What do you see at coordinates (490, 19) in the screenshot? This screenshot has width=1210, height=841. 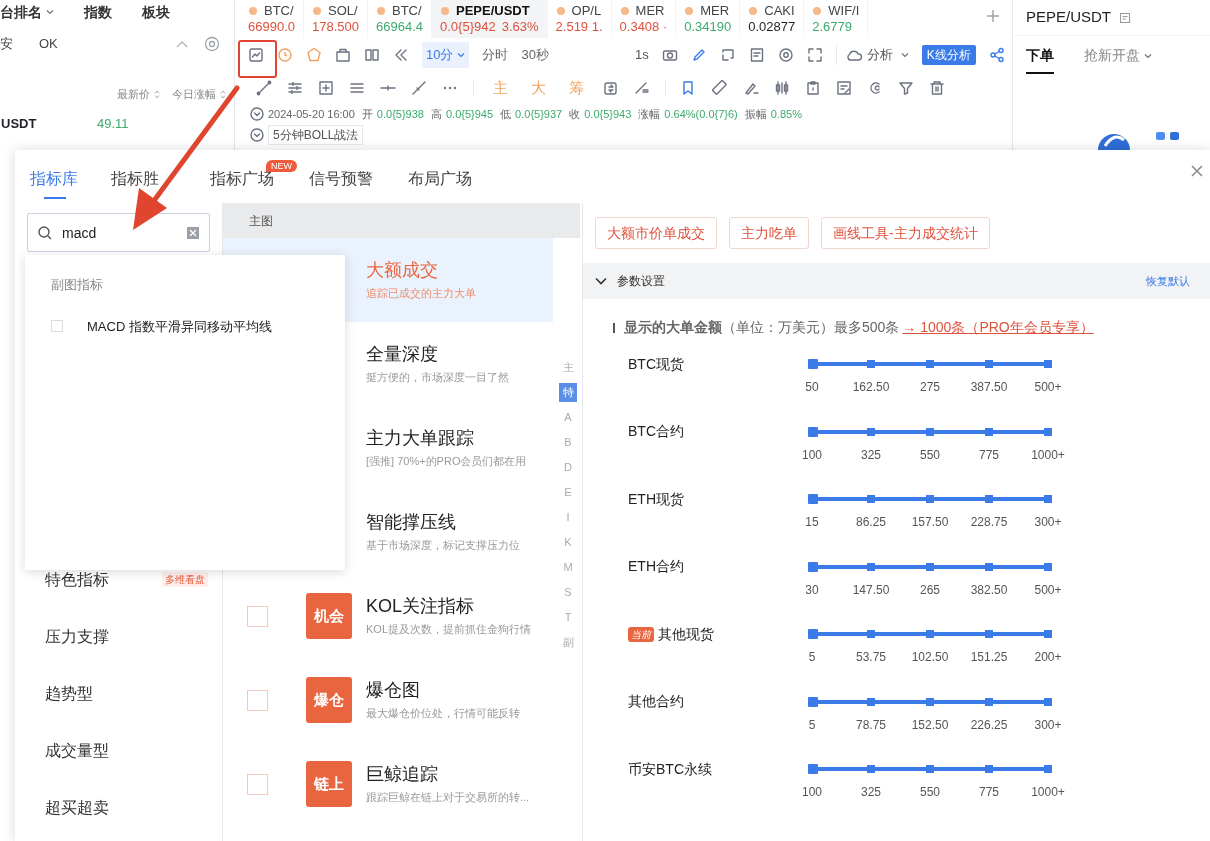 I see `ticker: PEPE/USDT 0.0{5}942 3.63%` at bounding box center [490, 19].